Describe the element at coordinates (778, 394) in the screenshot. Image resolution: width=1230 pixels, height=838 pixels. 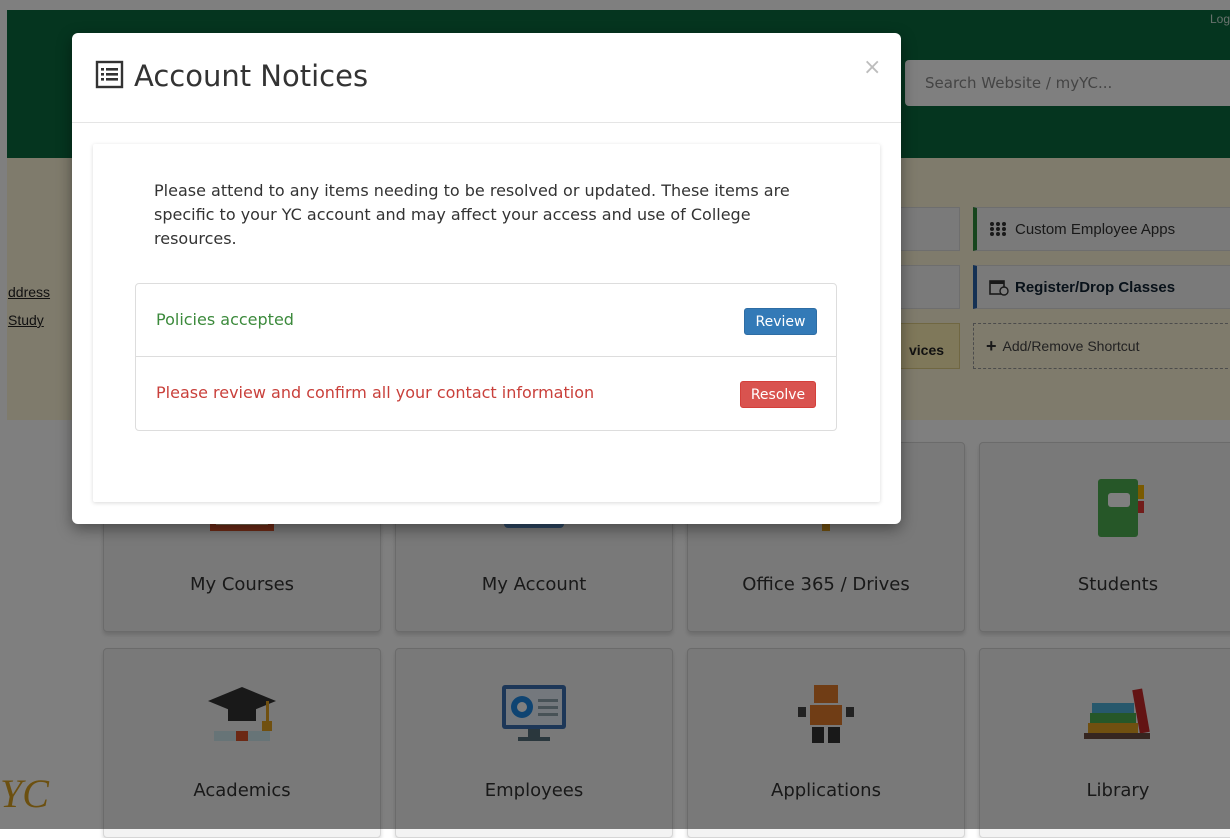
I see `resolve-button: Resolve` at that location.